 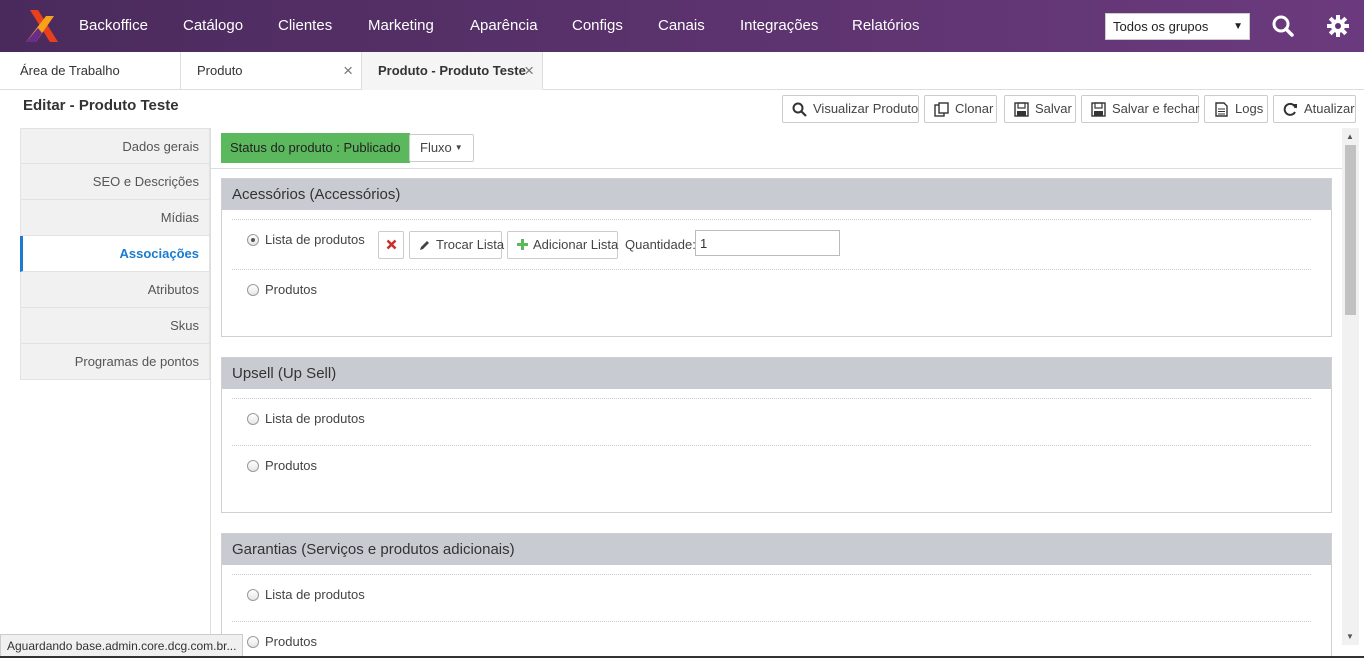 What do you see at coordinates (470, 244) in the screenshot?
I see `change-list-label: Trocar Lista` at bounding box center [470, 244].